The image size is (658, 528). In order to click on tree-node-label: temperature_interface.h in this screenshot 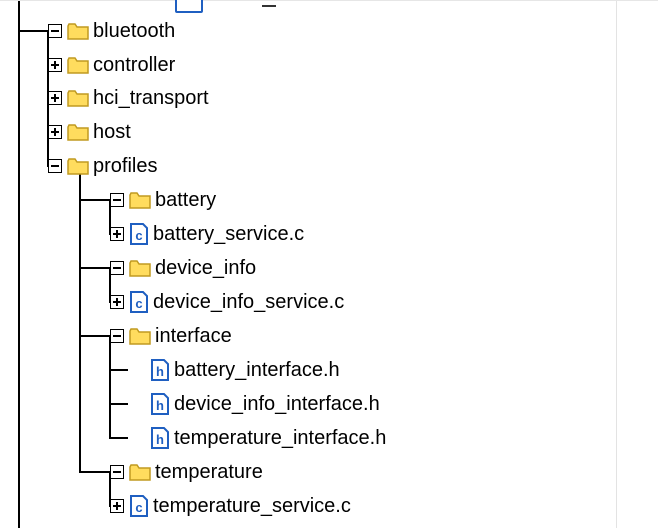, I will do `click(280, 438)`.